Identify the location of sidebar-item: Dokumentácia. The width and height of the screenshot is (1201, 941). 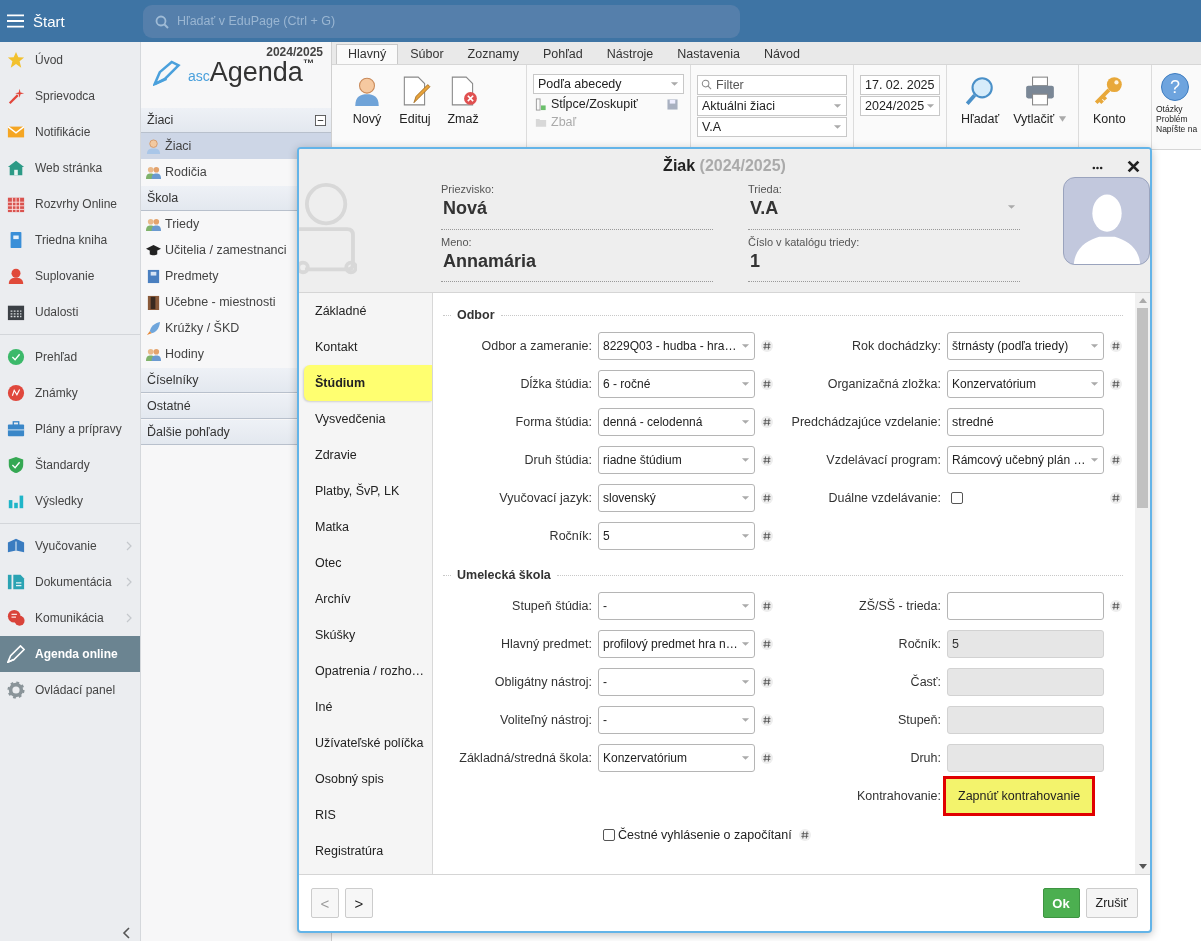
(70, 582).